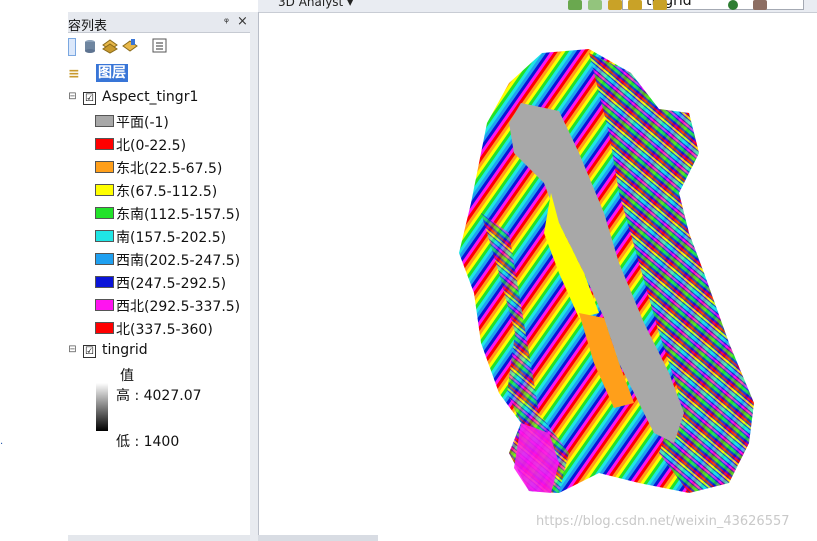 This screenshot has height=541, width=817. I want to click on panel-splitter, so click(254, 276).